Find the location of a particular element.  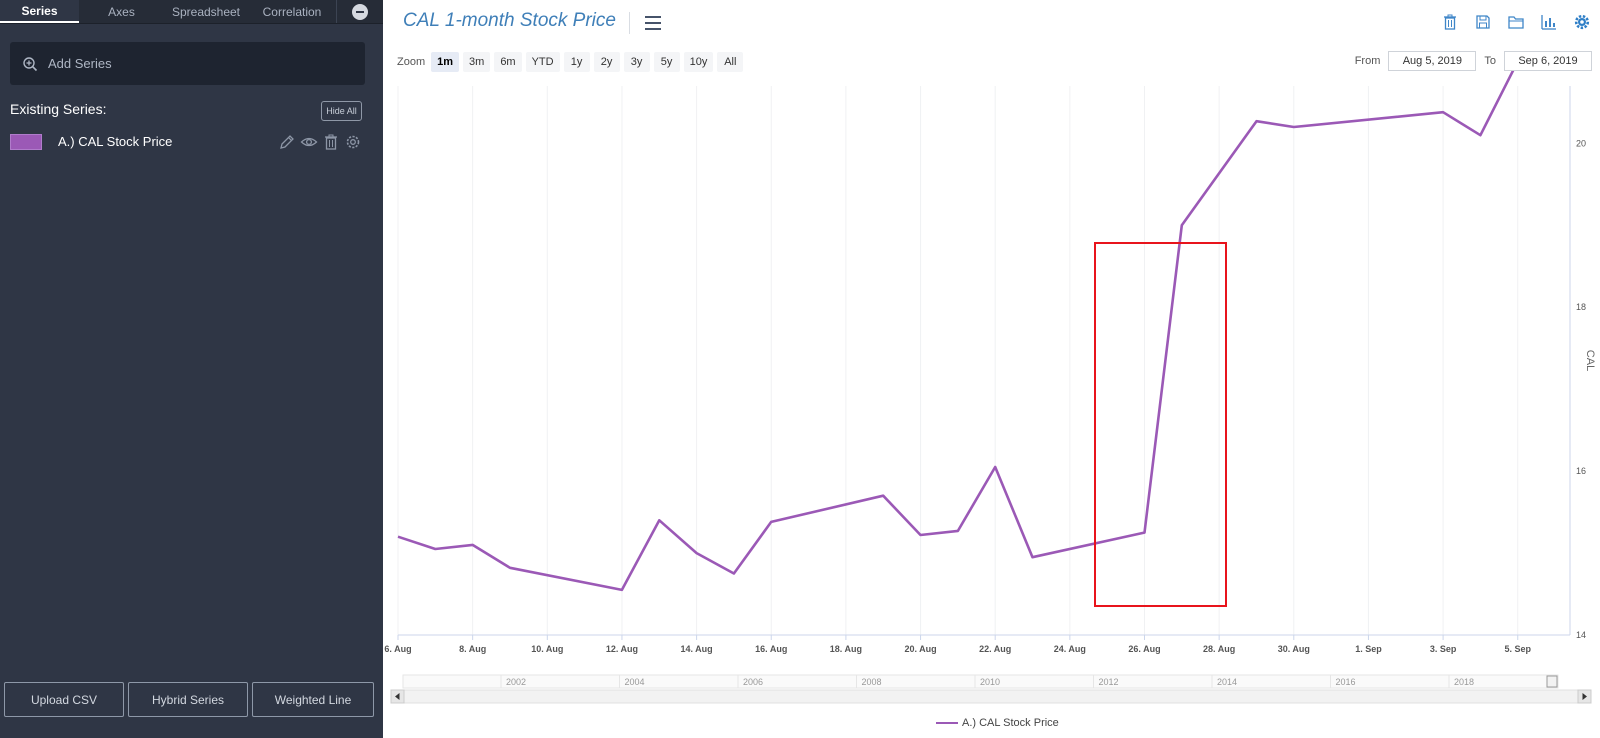

x-tick-label: 24. Aug is located at coordinates (1070, 649).